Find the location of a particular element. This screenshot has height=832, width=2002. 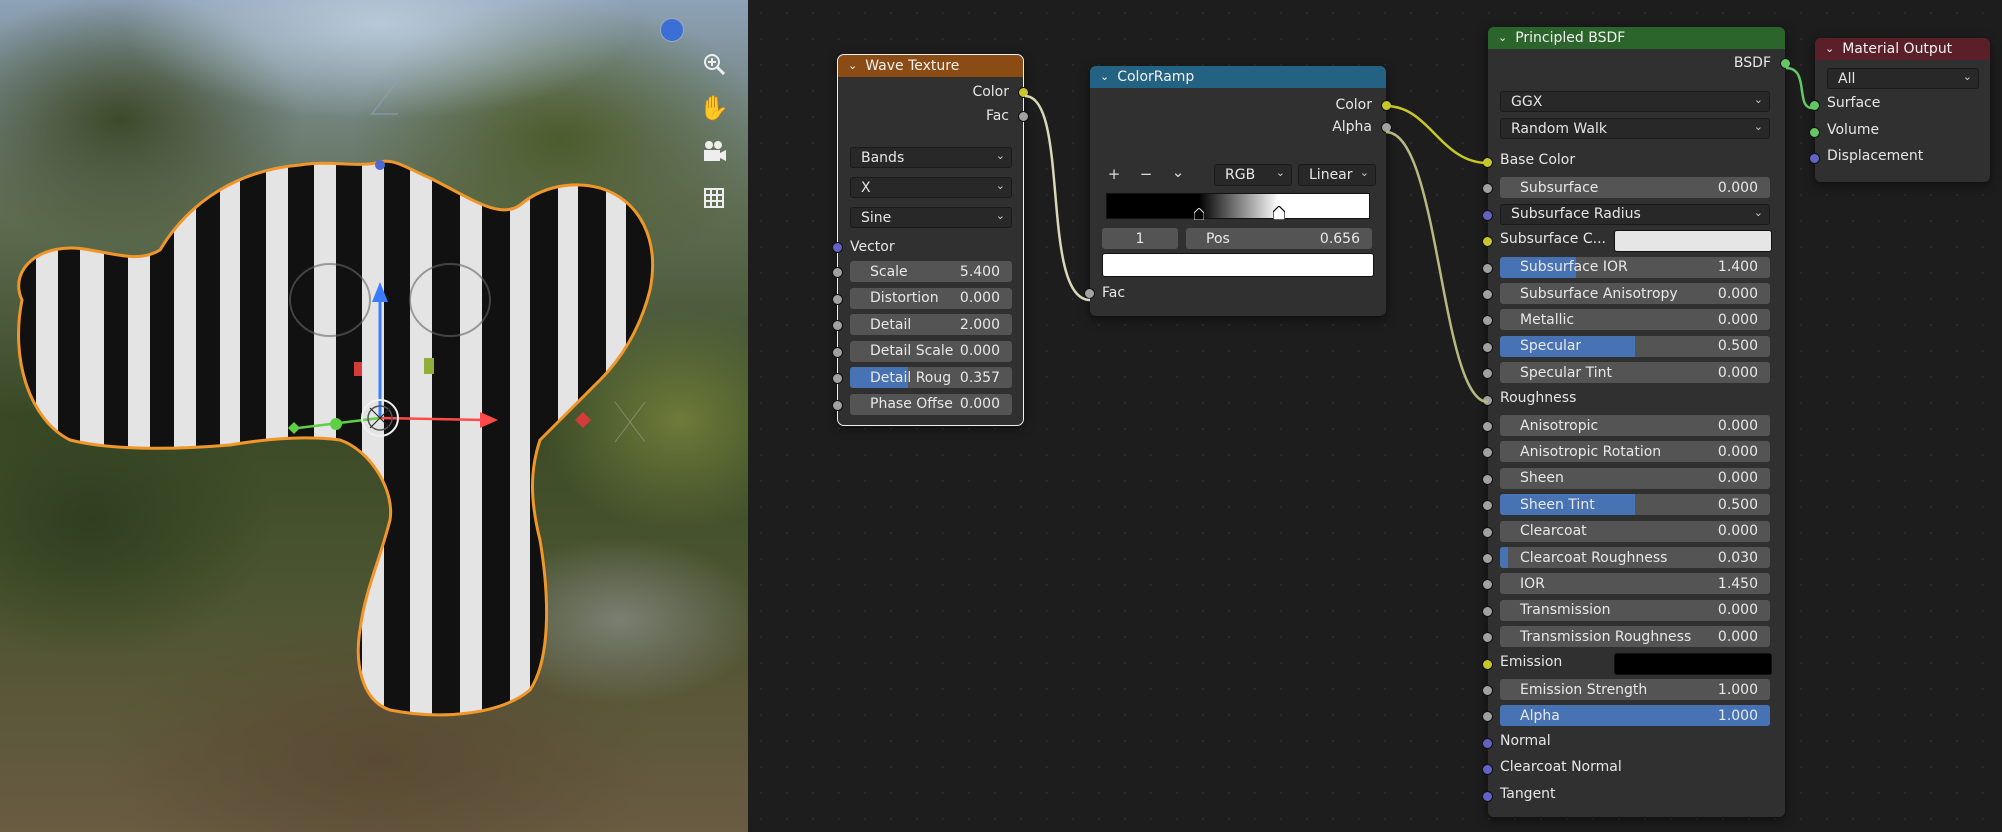

wave-profile-dropdown: Sine ⌄ is located at coordinates (931, 217).